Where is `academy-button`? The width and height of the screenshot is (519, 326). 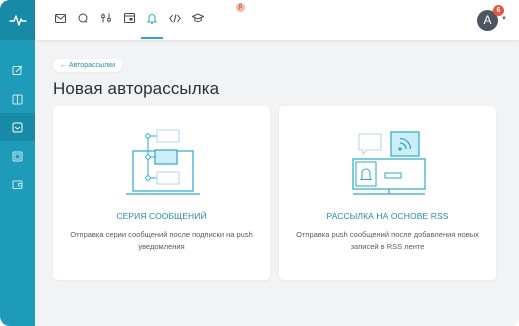 academy-button is located at coordinates (198, 18).